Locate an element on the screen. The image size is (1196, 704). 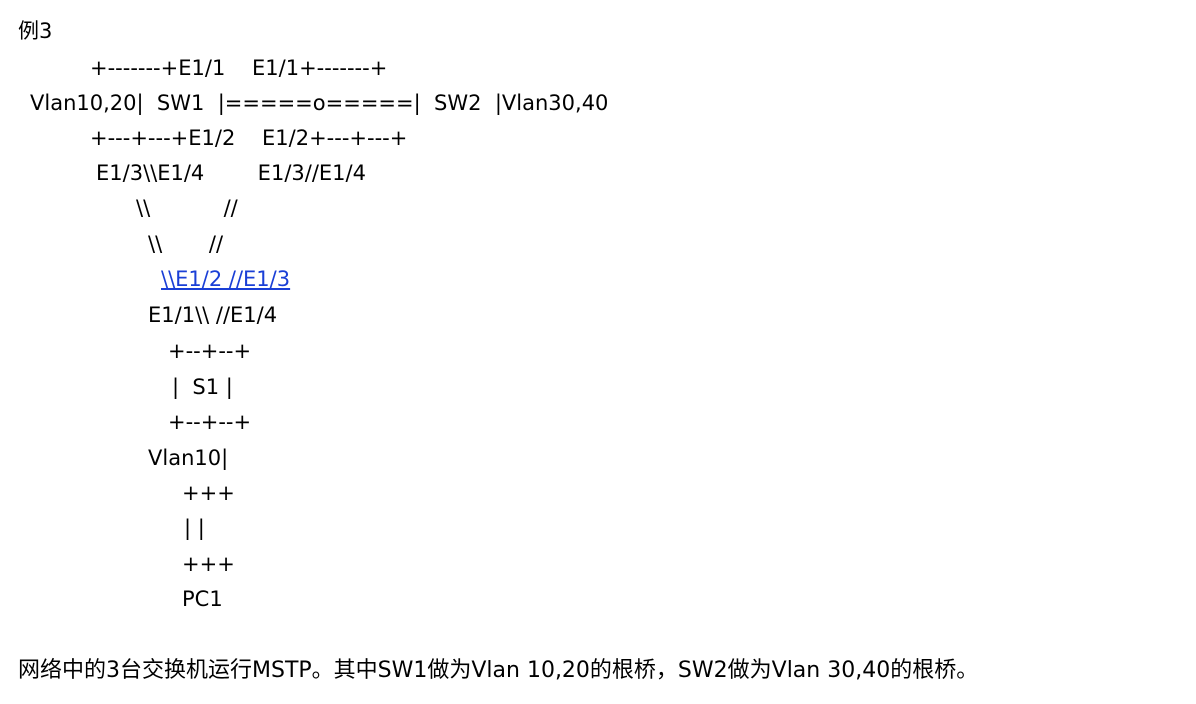
diagram-line-1: +-------+E1/1 E1/1+-------+ is located at coordinates (239, 68).